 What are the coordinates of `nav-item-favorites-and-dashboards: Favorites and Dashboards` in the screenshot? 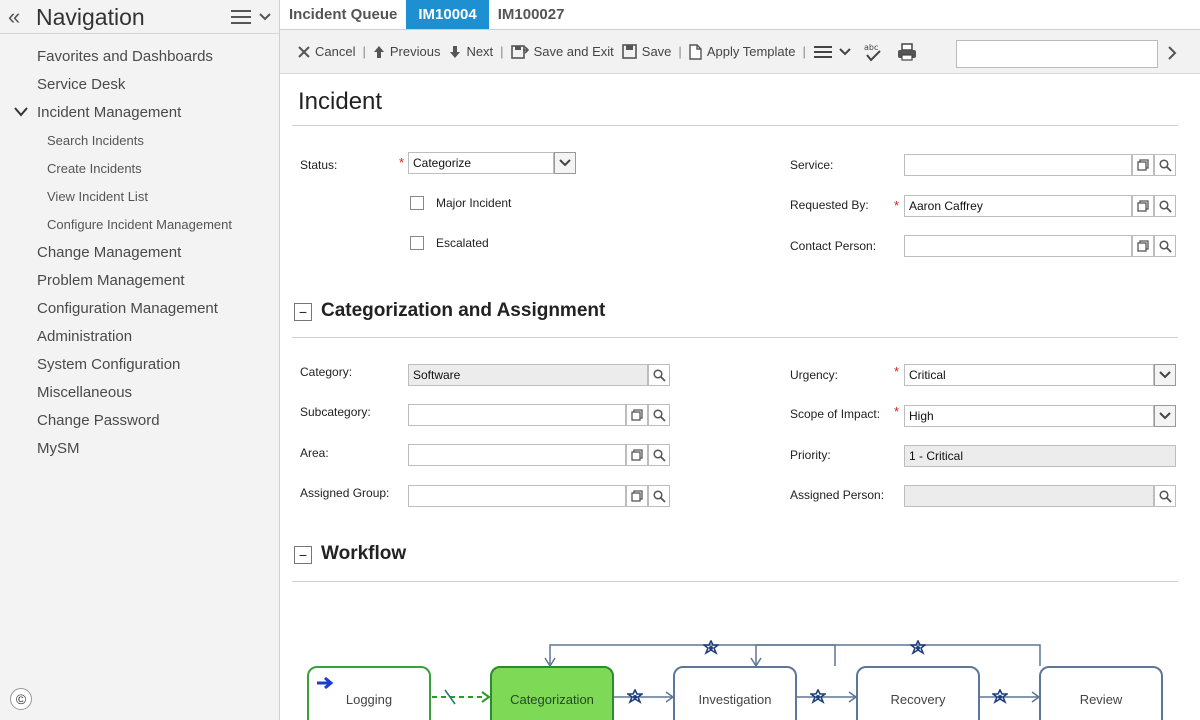 It's located at (139, 56).